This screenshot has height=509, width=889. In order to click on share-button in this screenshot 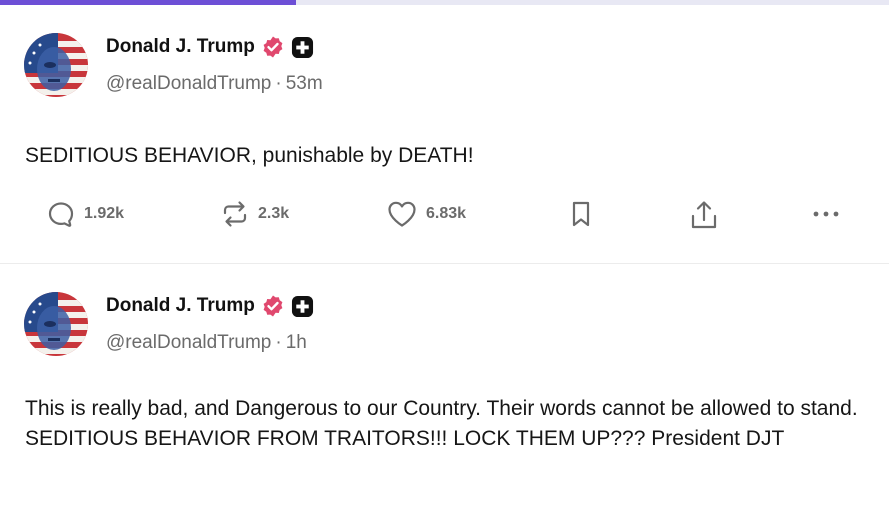, I will do `click(704, 216)`.